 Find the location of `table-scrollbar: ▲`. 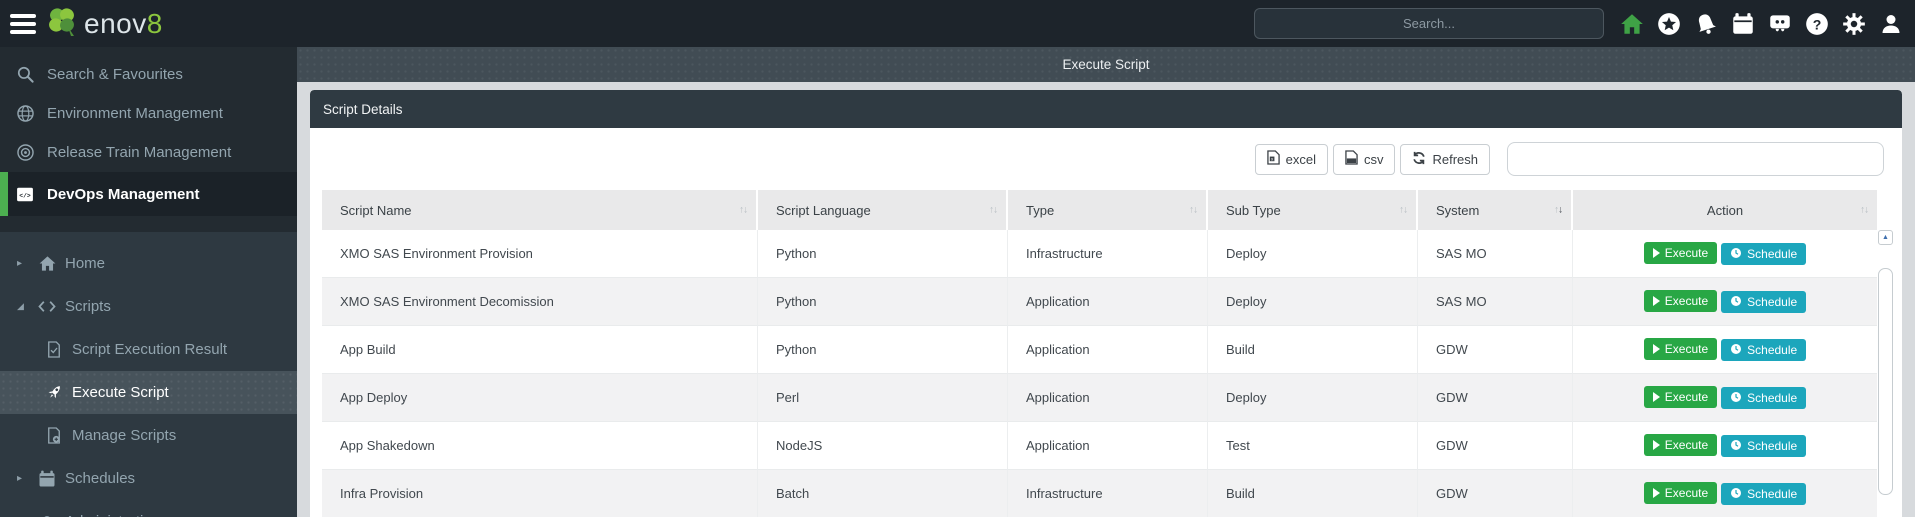

table-scrollbar: ▲ is located at coordinates (1885, 362).